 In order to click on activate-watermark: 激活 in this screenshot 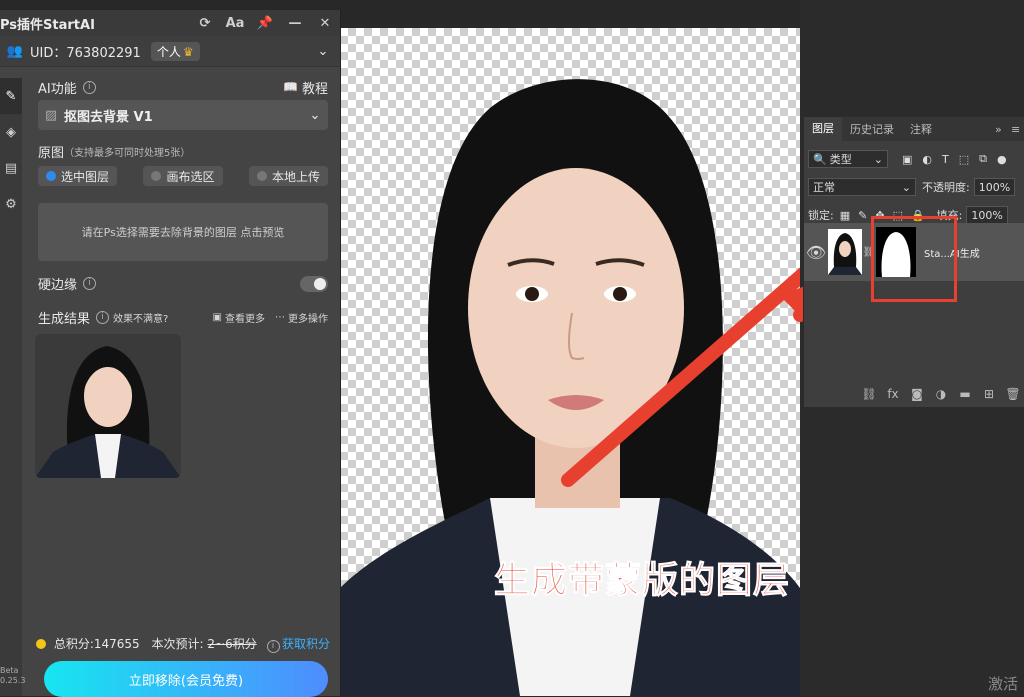, I will do `click(1002, 684)`.